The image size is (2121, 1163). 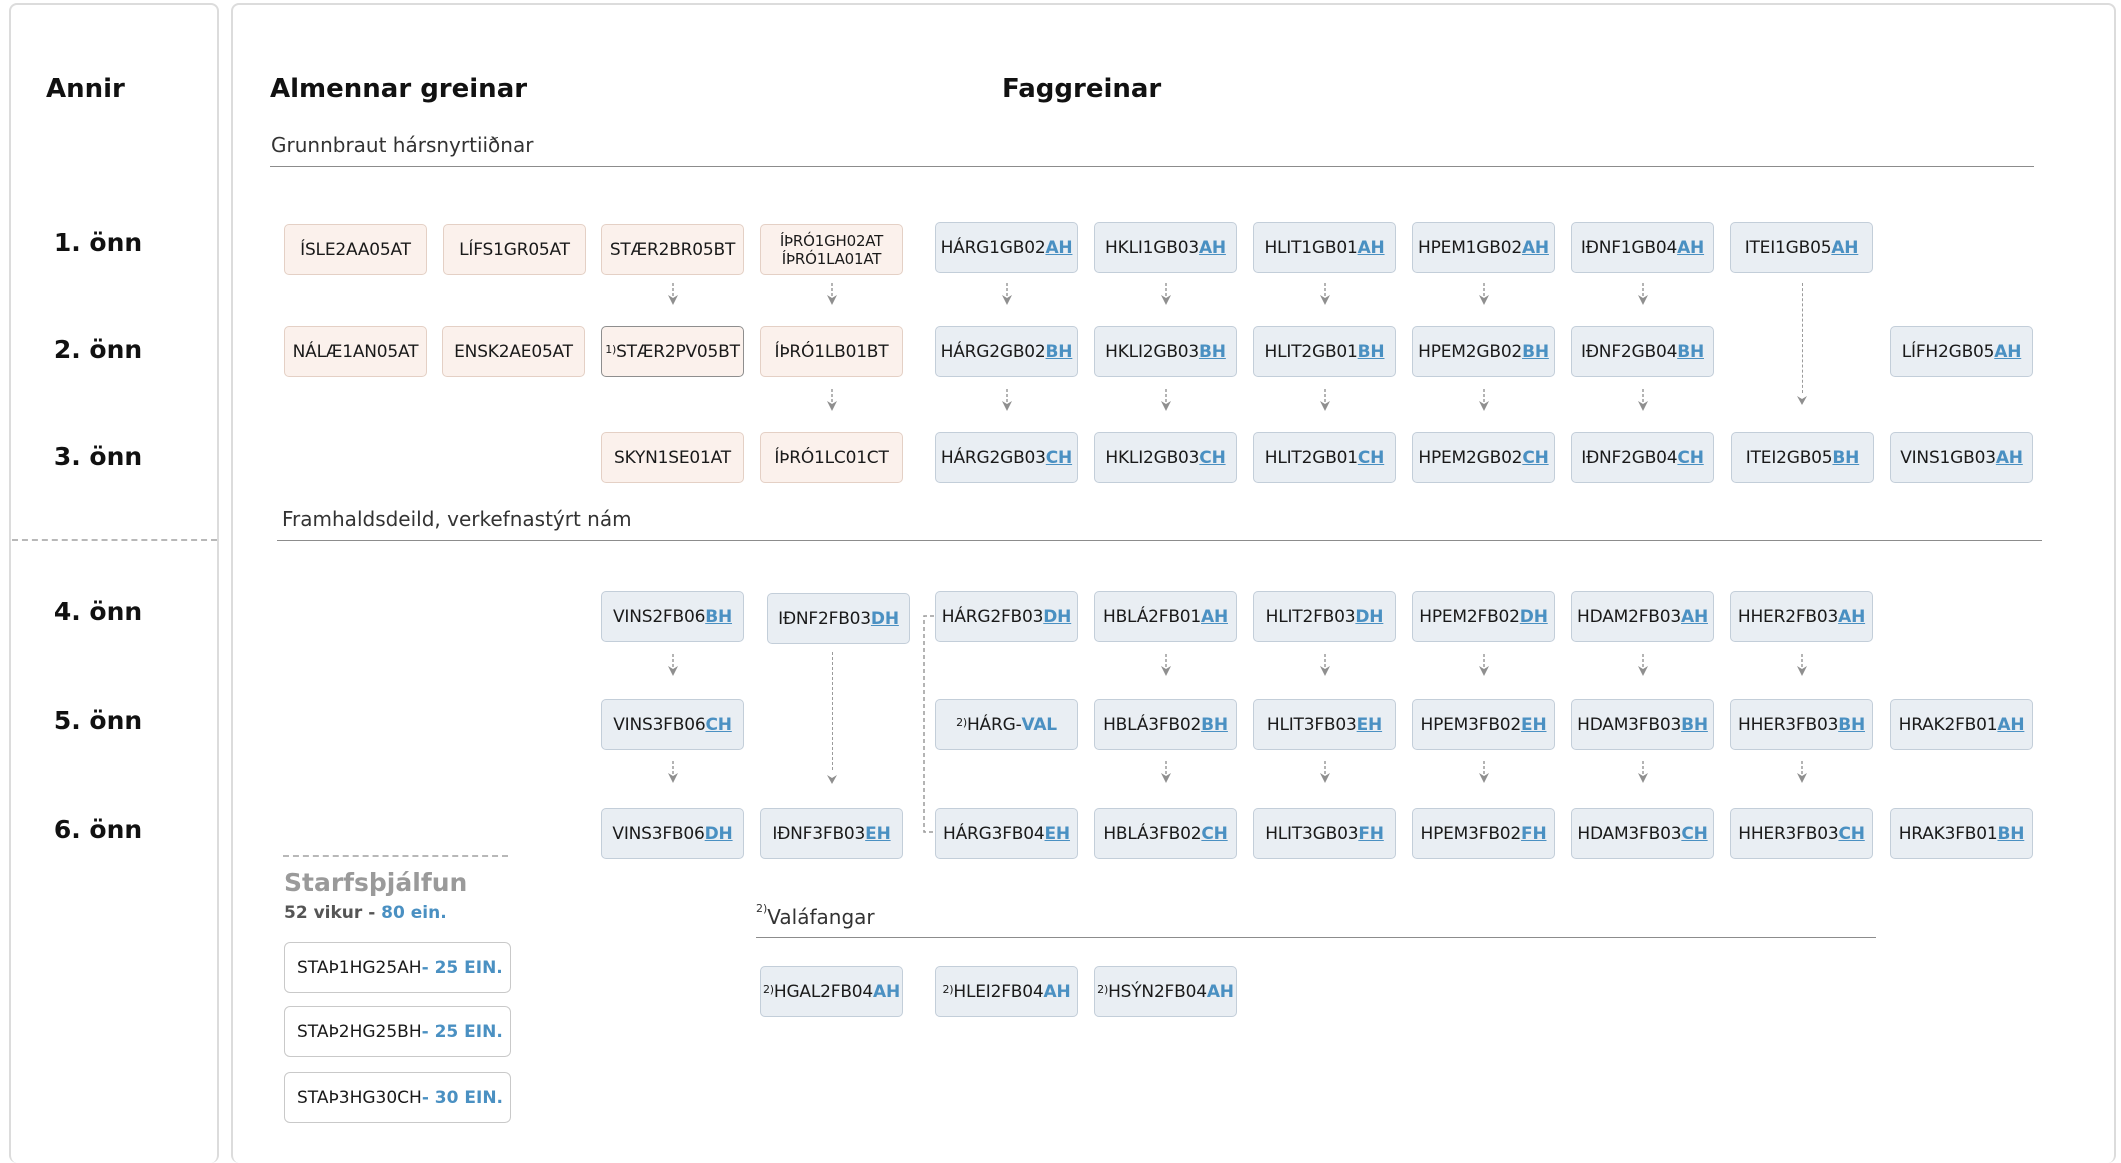 I want to click on course-vins1: VINS1GB03 AH, so click(x=1961, y=457).